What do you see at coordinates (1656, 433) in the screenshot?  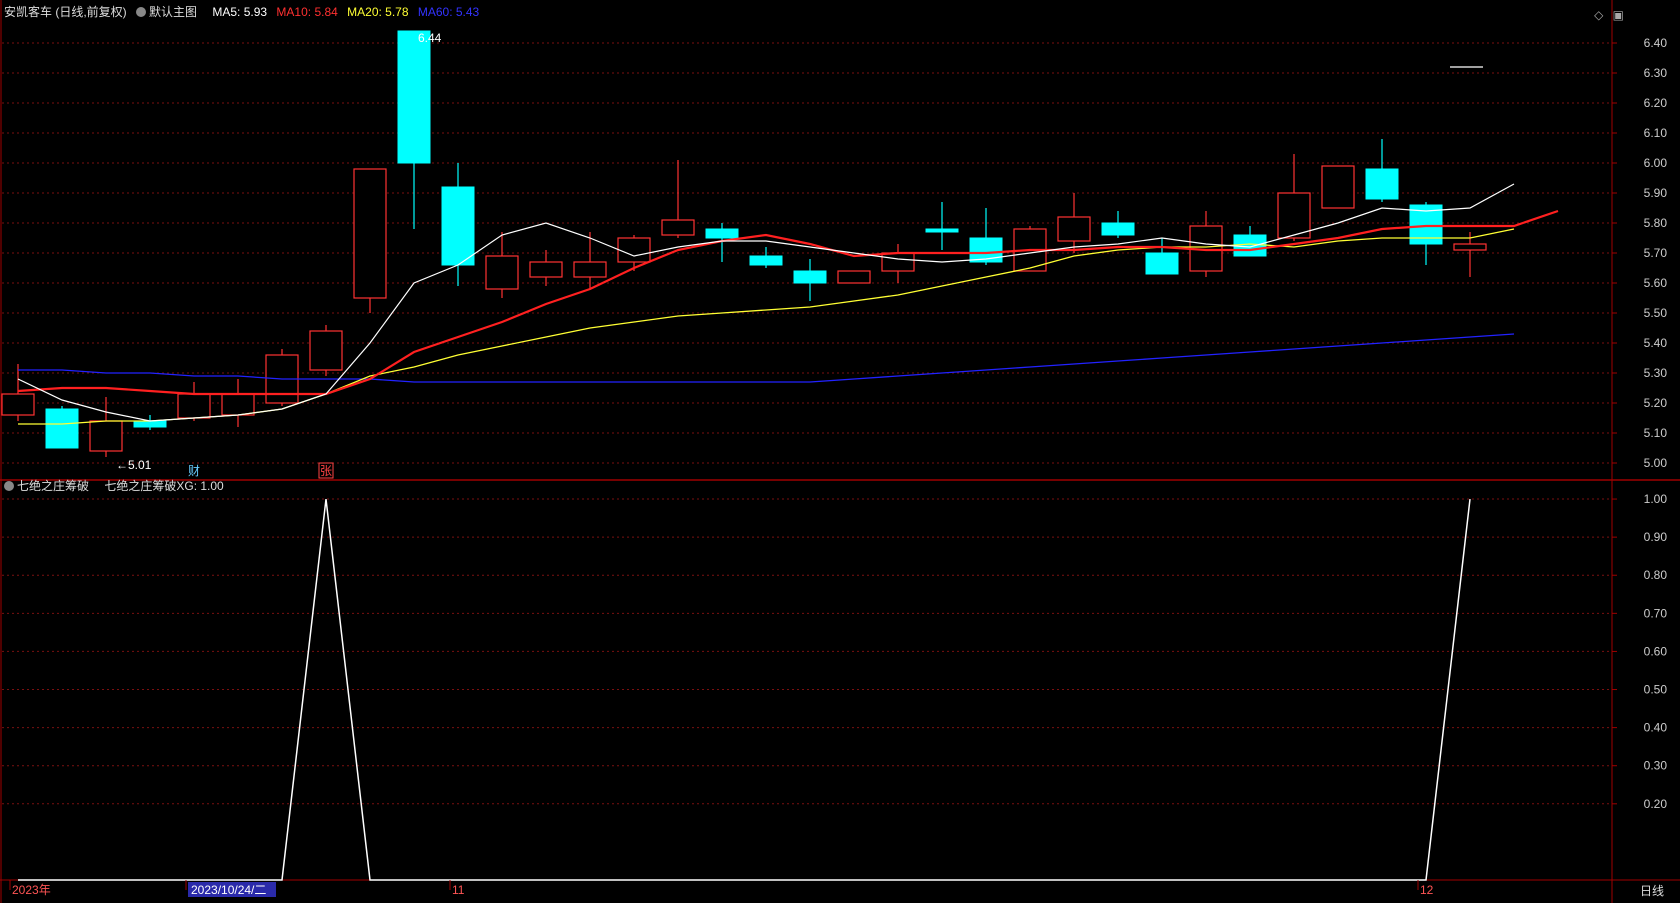 I see `price-tick-label: 5.10` at bounding box center [1656, 433].